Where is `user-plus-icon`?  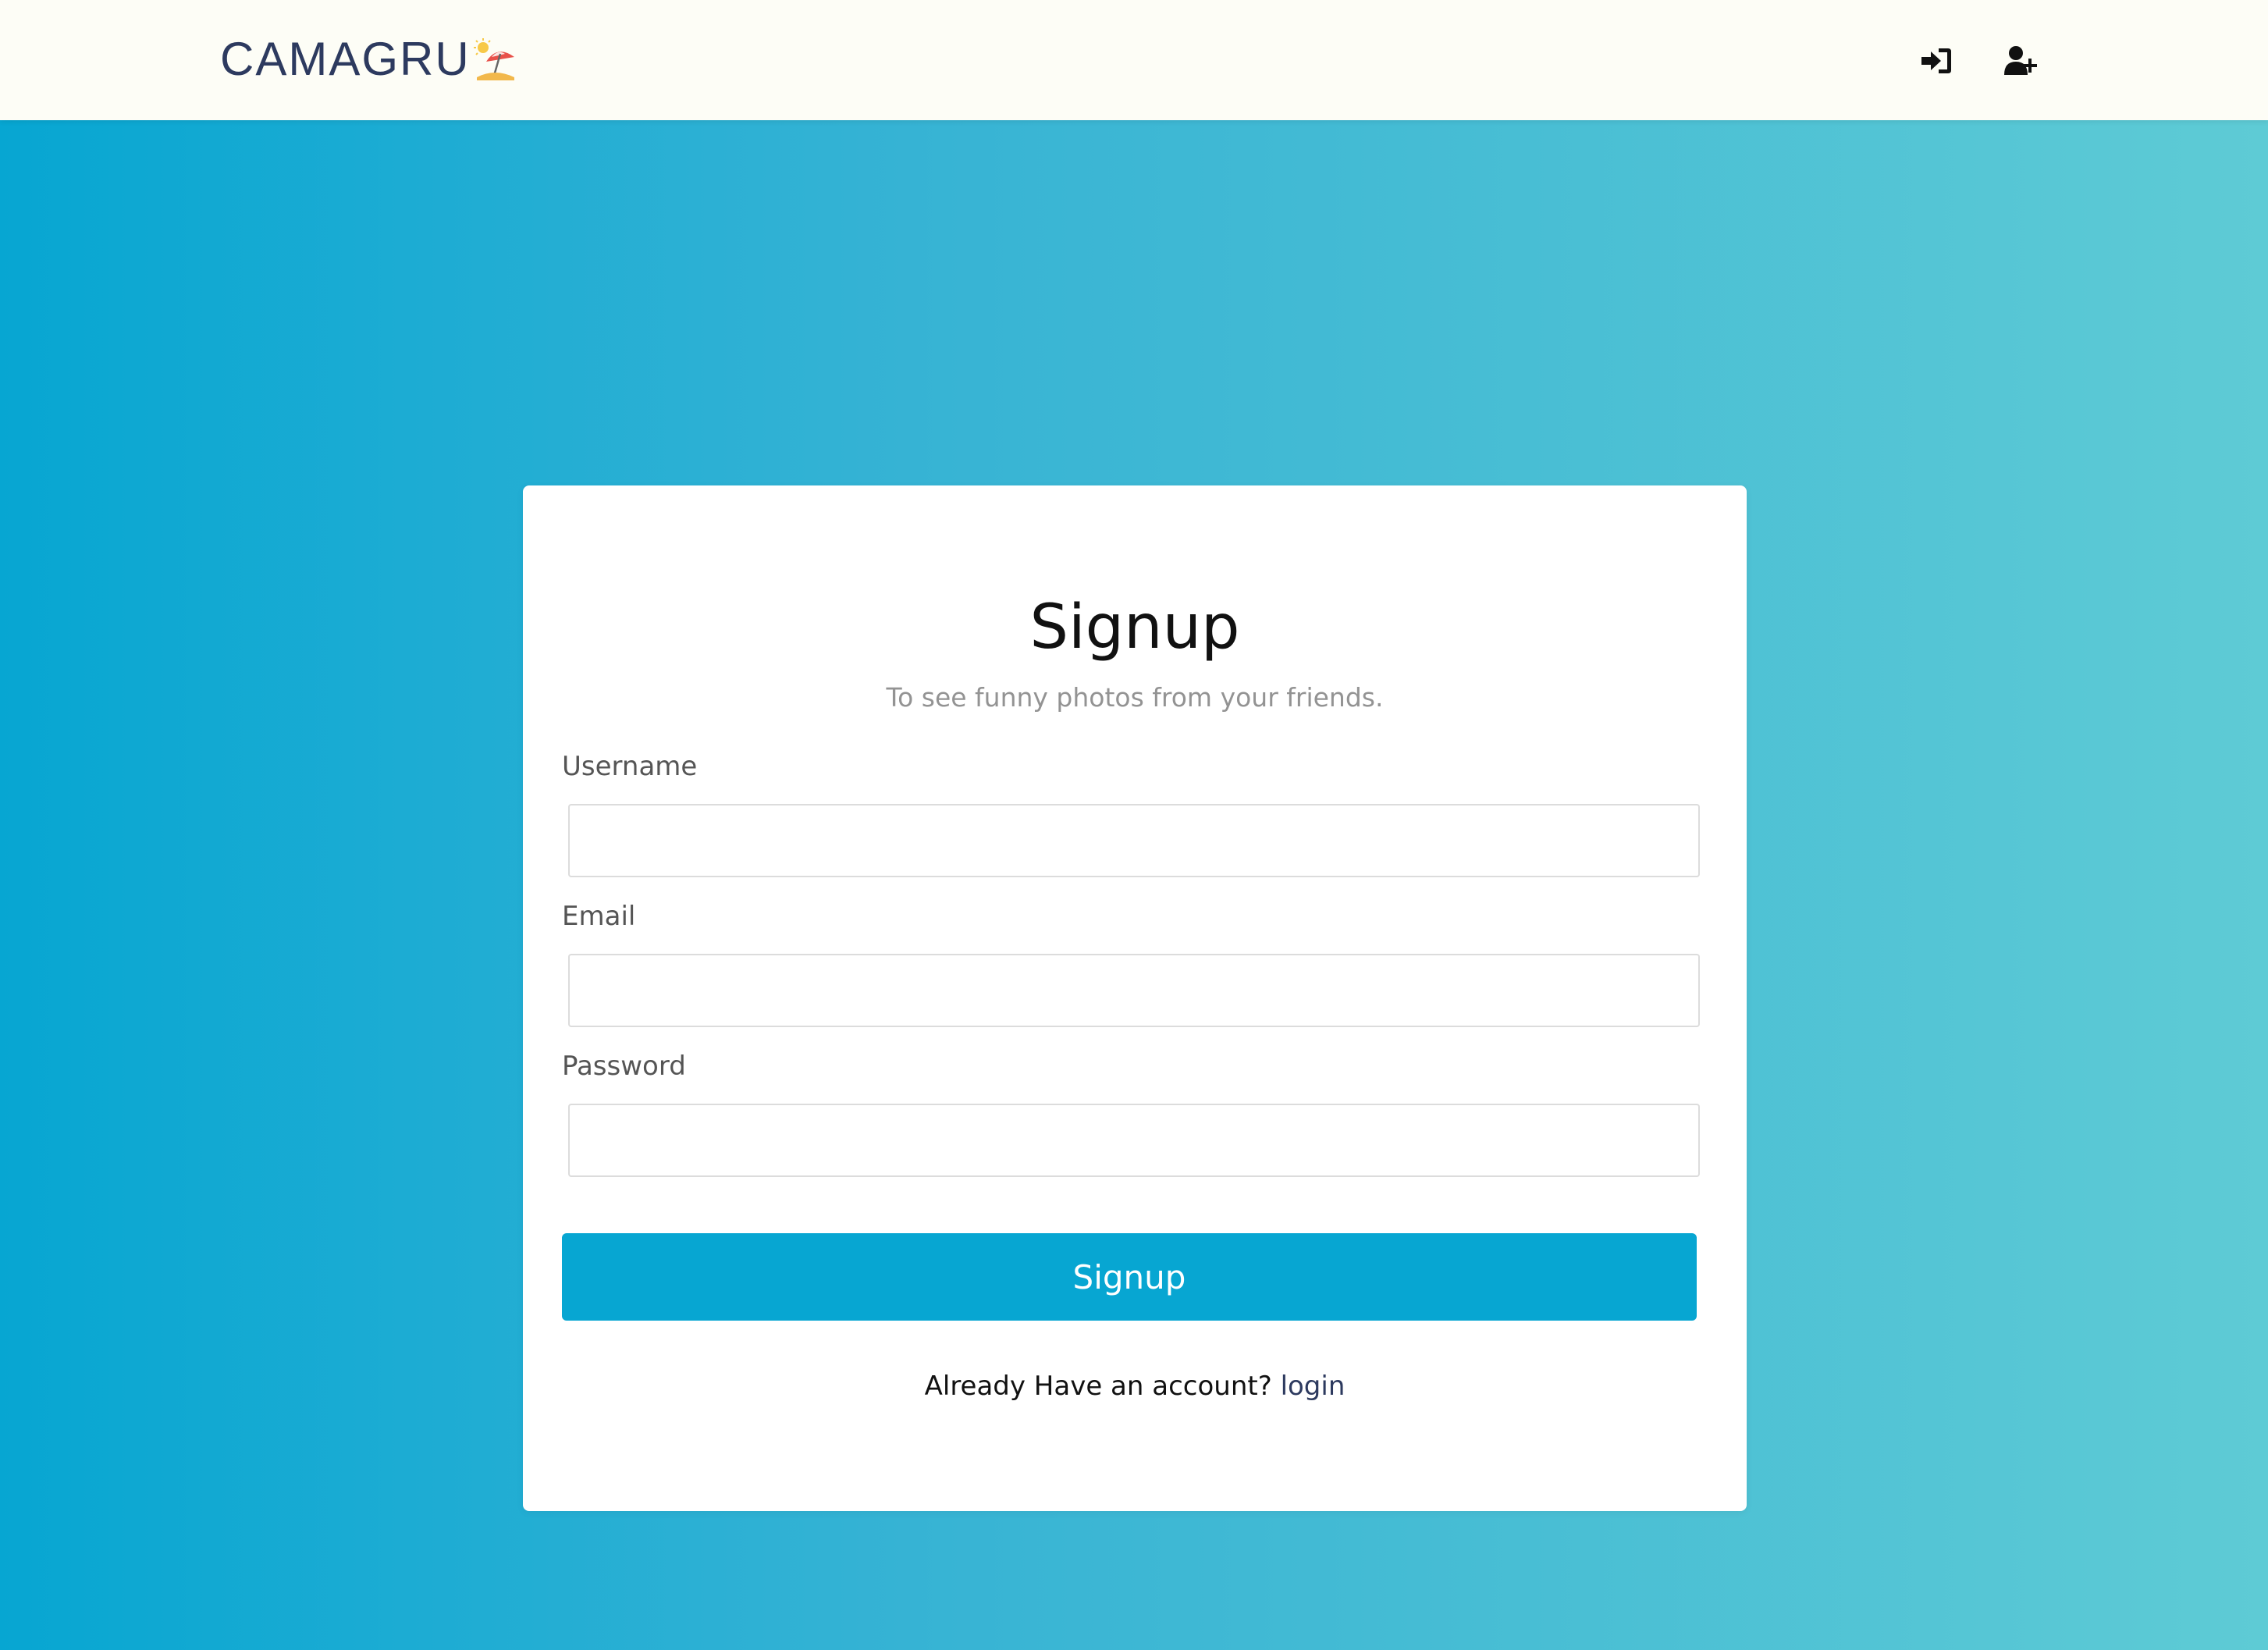 user-plus-icon is located at coordinates (2022, 61).